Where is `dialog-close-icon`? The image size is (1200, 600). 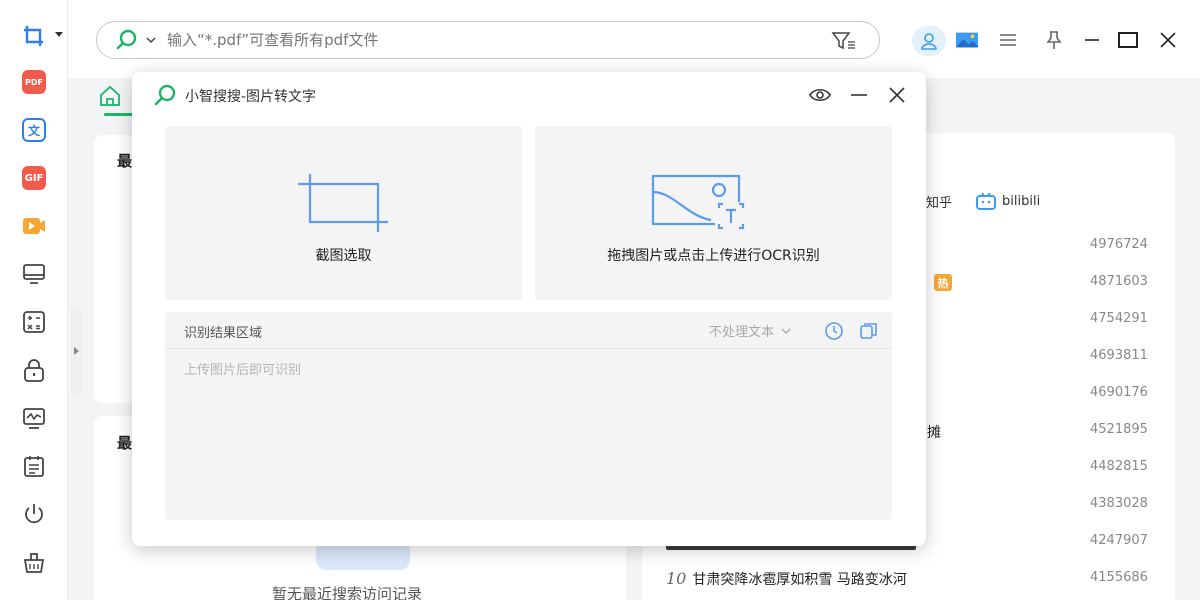
dialog-close-icon is located at coordinates (897, 95).